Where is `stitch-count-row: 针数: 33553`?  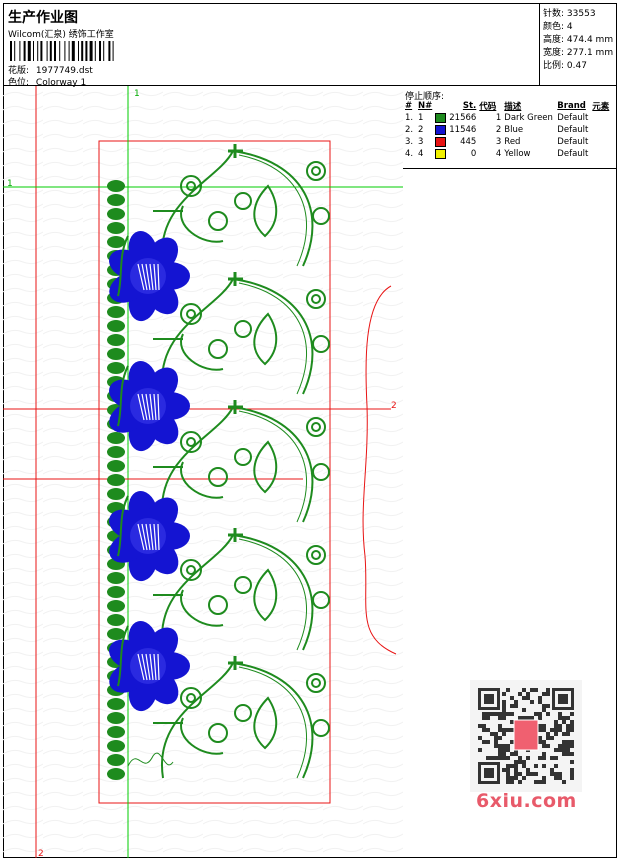
stitch-count-row: 针数: 33553 is located at coordinates (569, 12).